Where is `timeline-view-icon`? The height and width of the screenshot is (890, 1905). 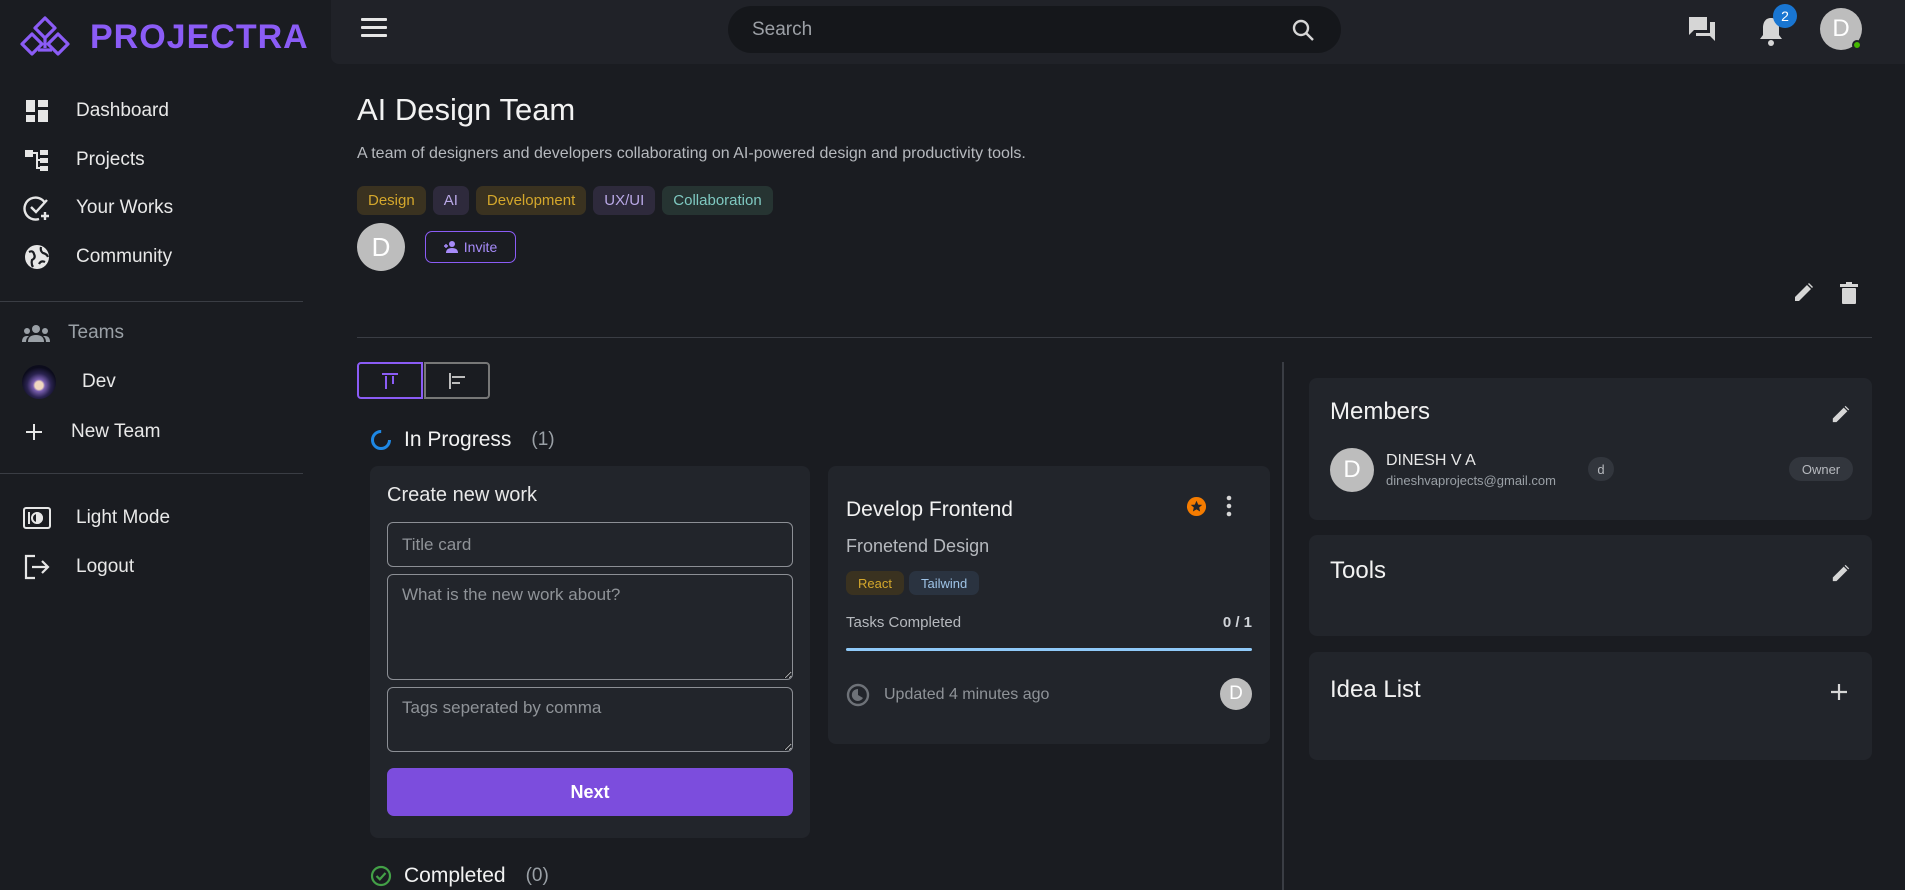
timeline-view-icon is located at coordinates (457, 380).